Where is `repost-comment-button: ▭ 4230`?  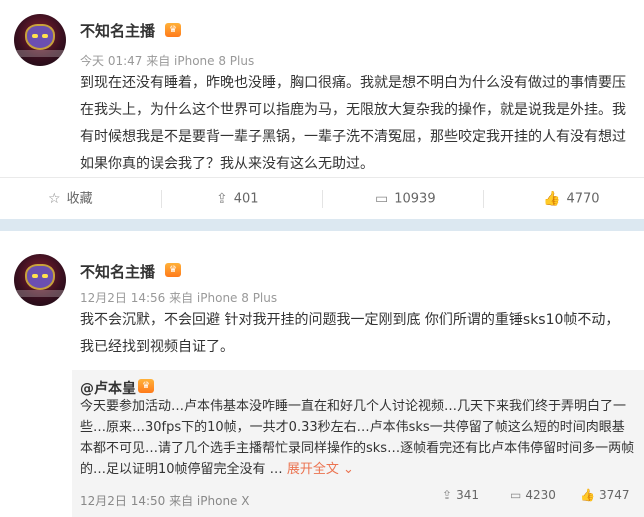
repost-comment-button: ▭ 4230 is located at coordinates (533, 495).